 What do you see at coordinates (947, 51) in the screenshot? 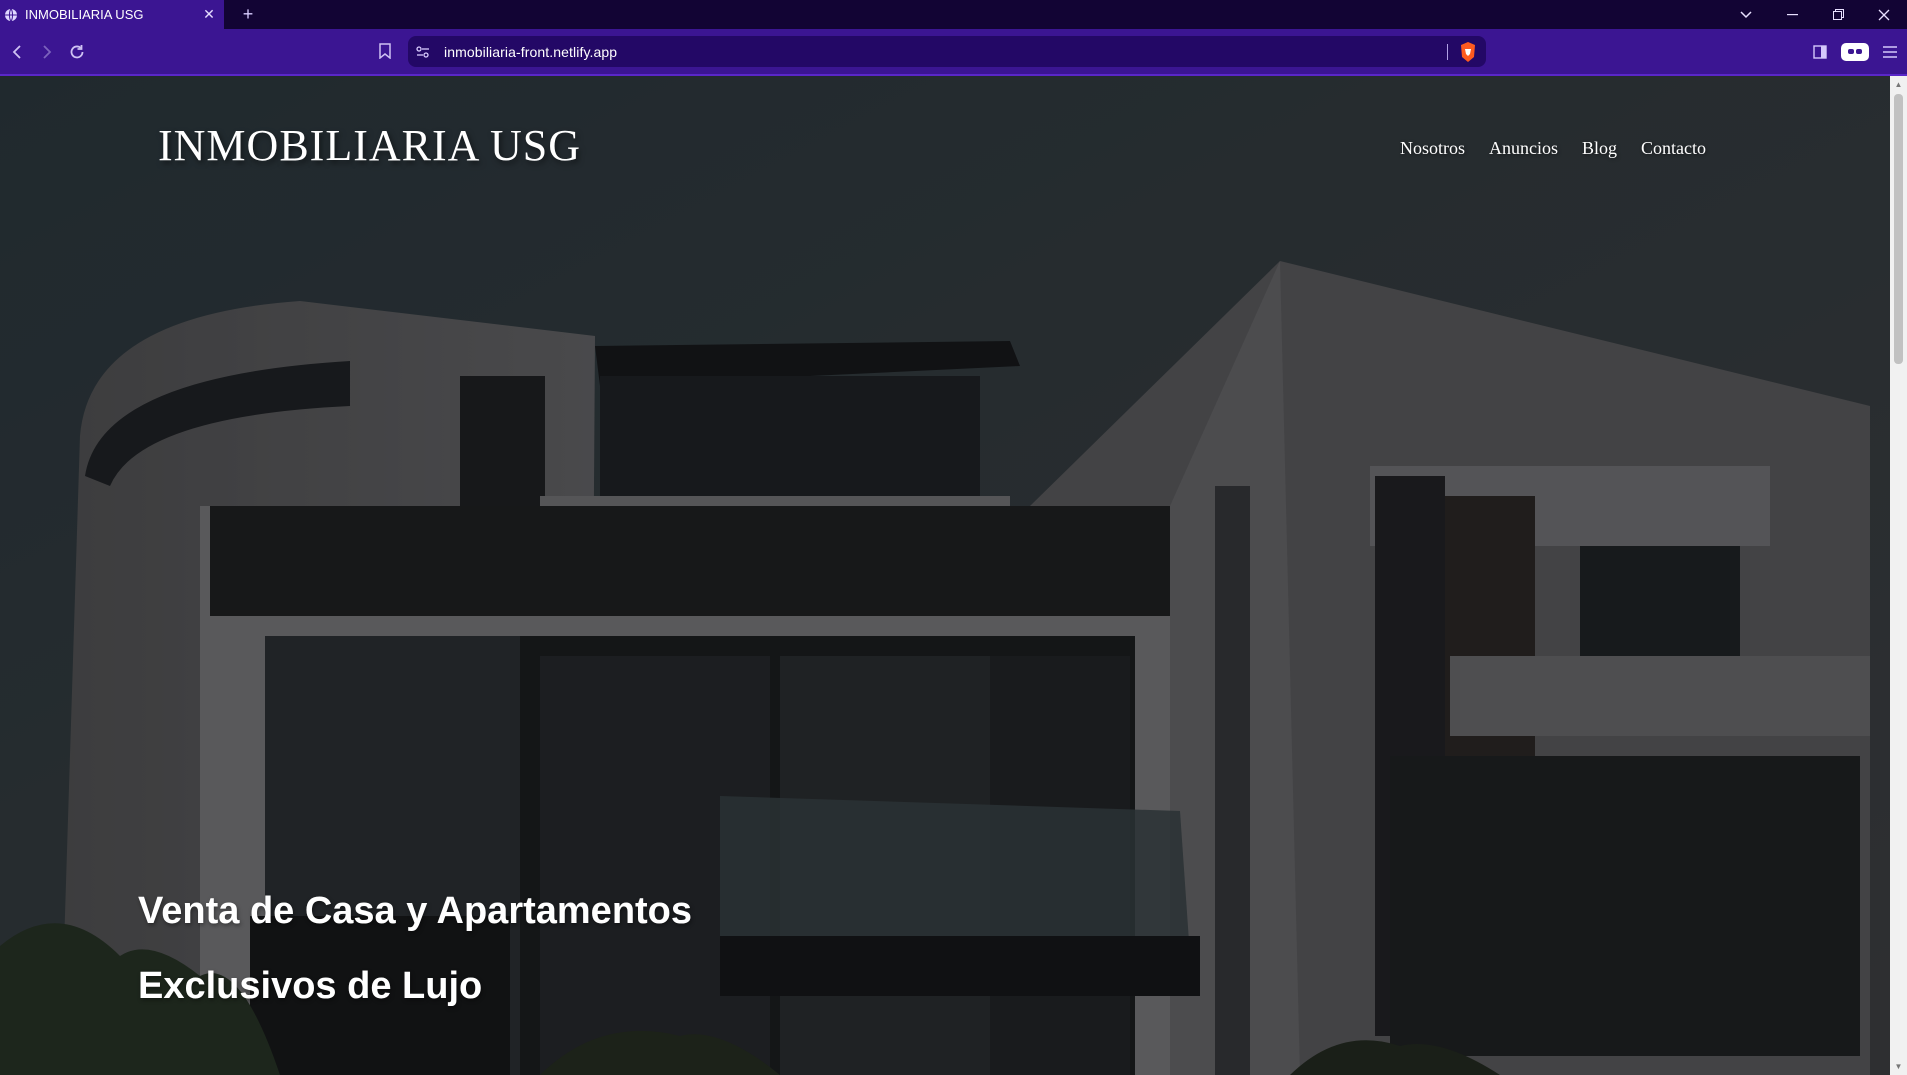
I see `address-bar: inmobiliaria-front.netlify.app` at bounding box center [947, 51].